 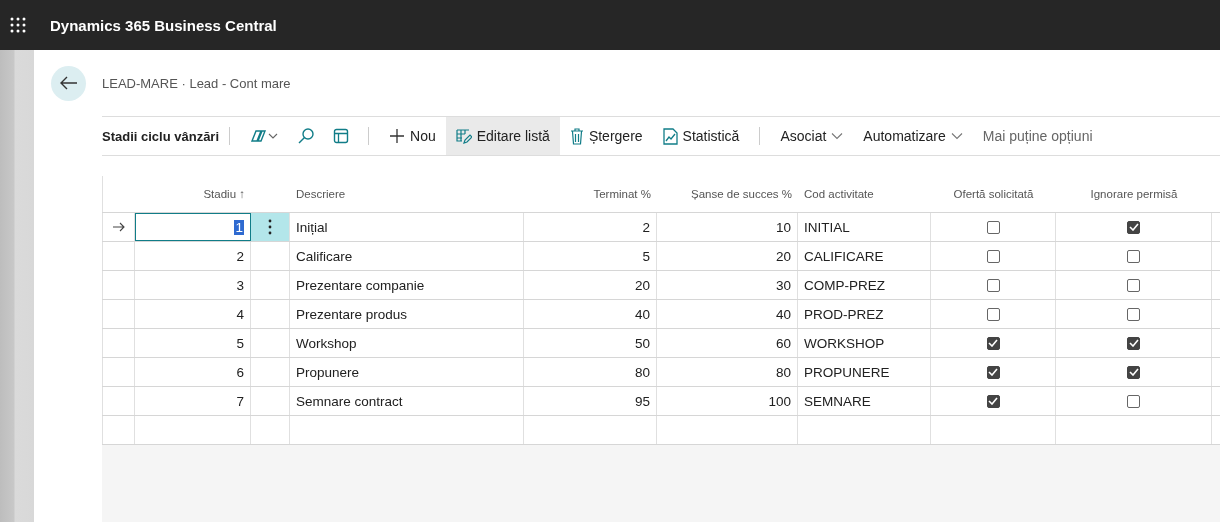 What do you see at coordinates (606, 136) in the screenshot?
I see `delete-button: Ștergere` at bounding box center [606, 136].